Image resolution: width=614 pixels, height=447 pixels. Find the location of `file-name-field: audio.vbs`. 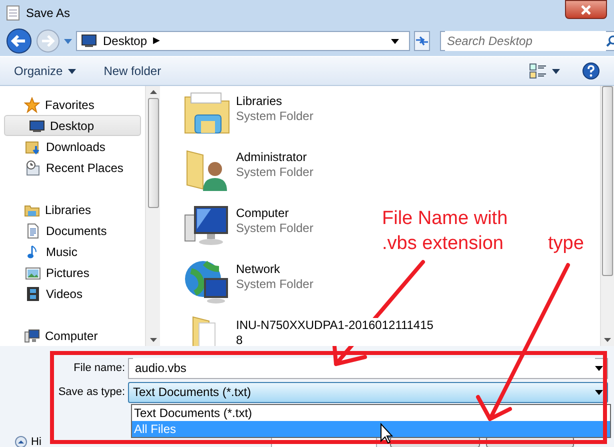

file-name-field: audio.vbs is located at coordinates (368, 368).